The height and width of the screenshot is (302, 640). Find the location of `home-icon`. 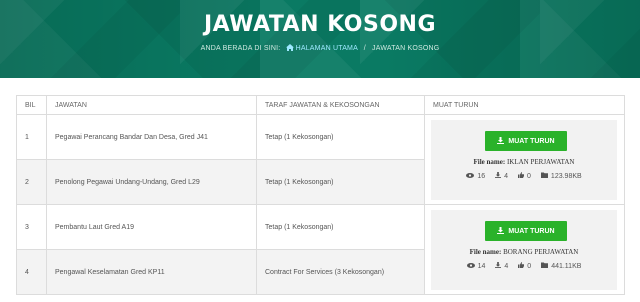

home-icon is located at coordinates (289, 48).